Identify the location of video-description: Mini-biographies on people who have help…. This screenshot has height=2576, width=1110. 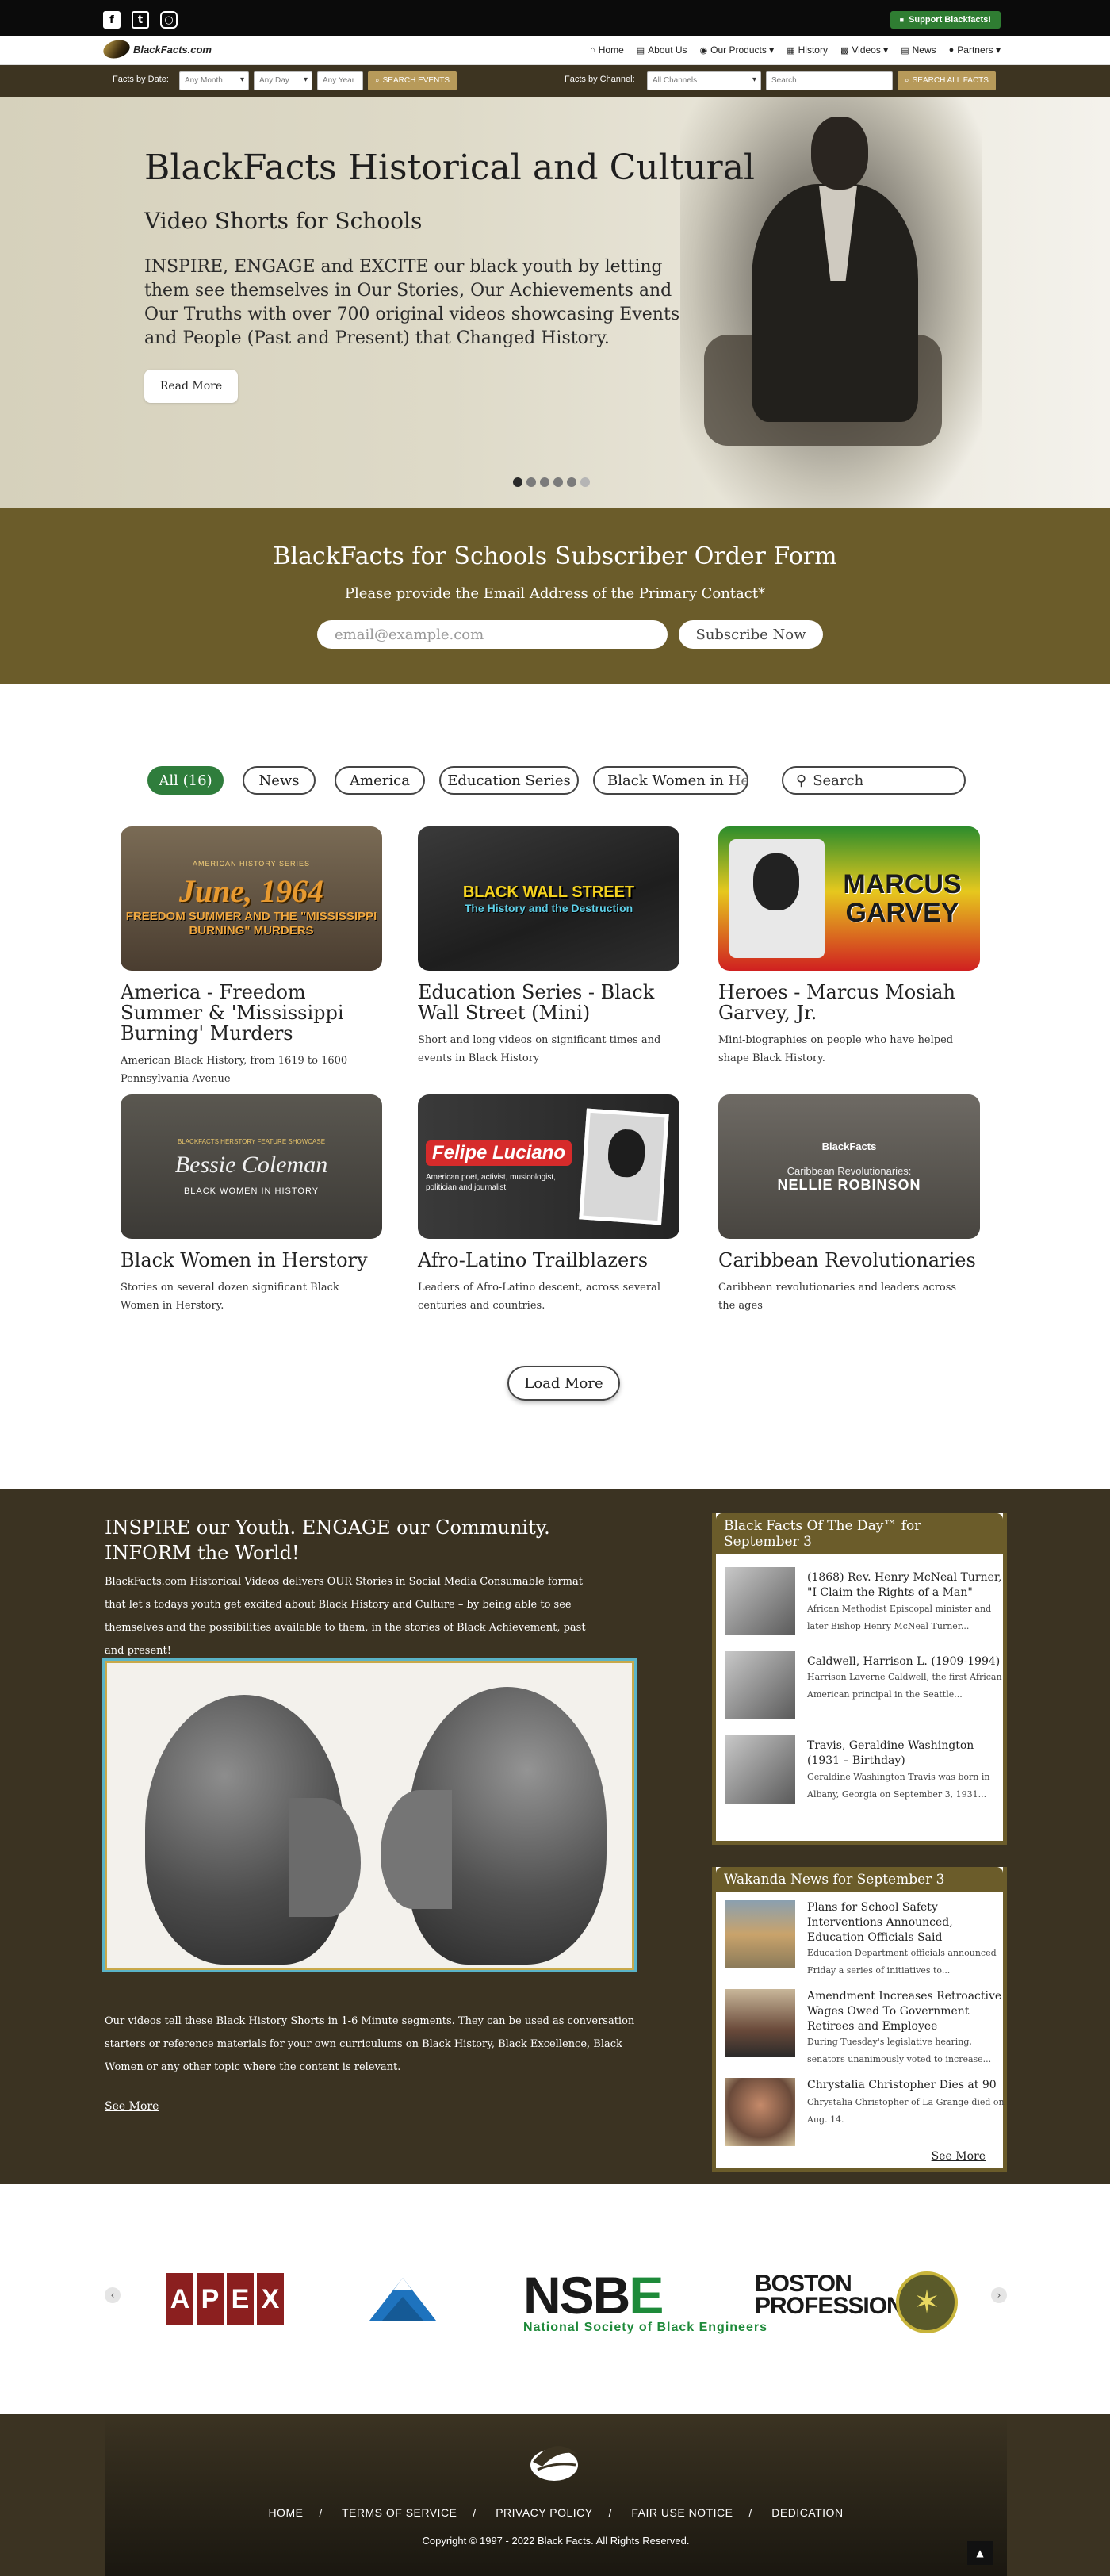
(836, 1049).